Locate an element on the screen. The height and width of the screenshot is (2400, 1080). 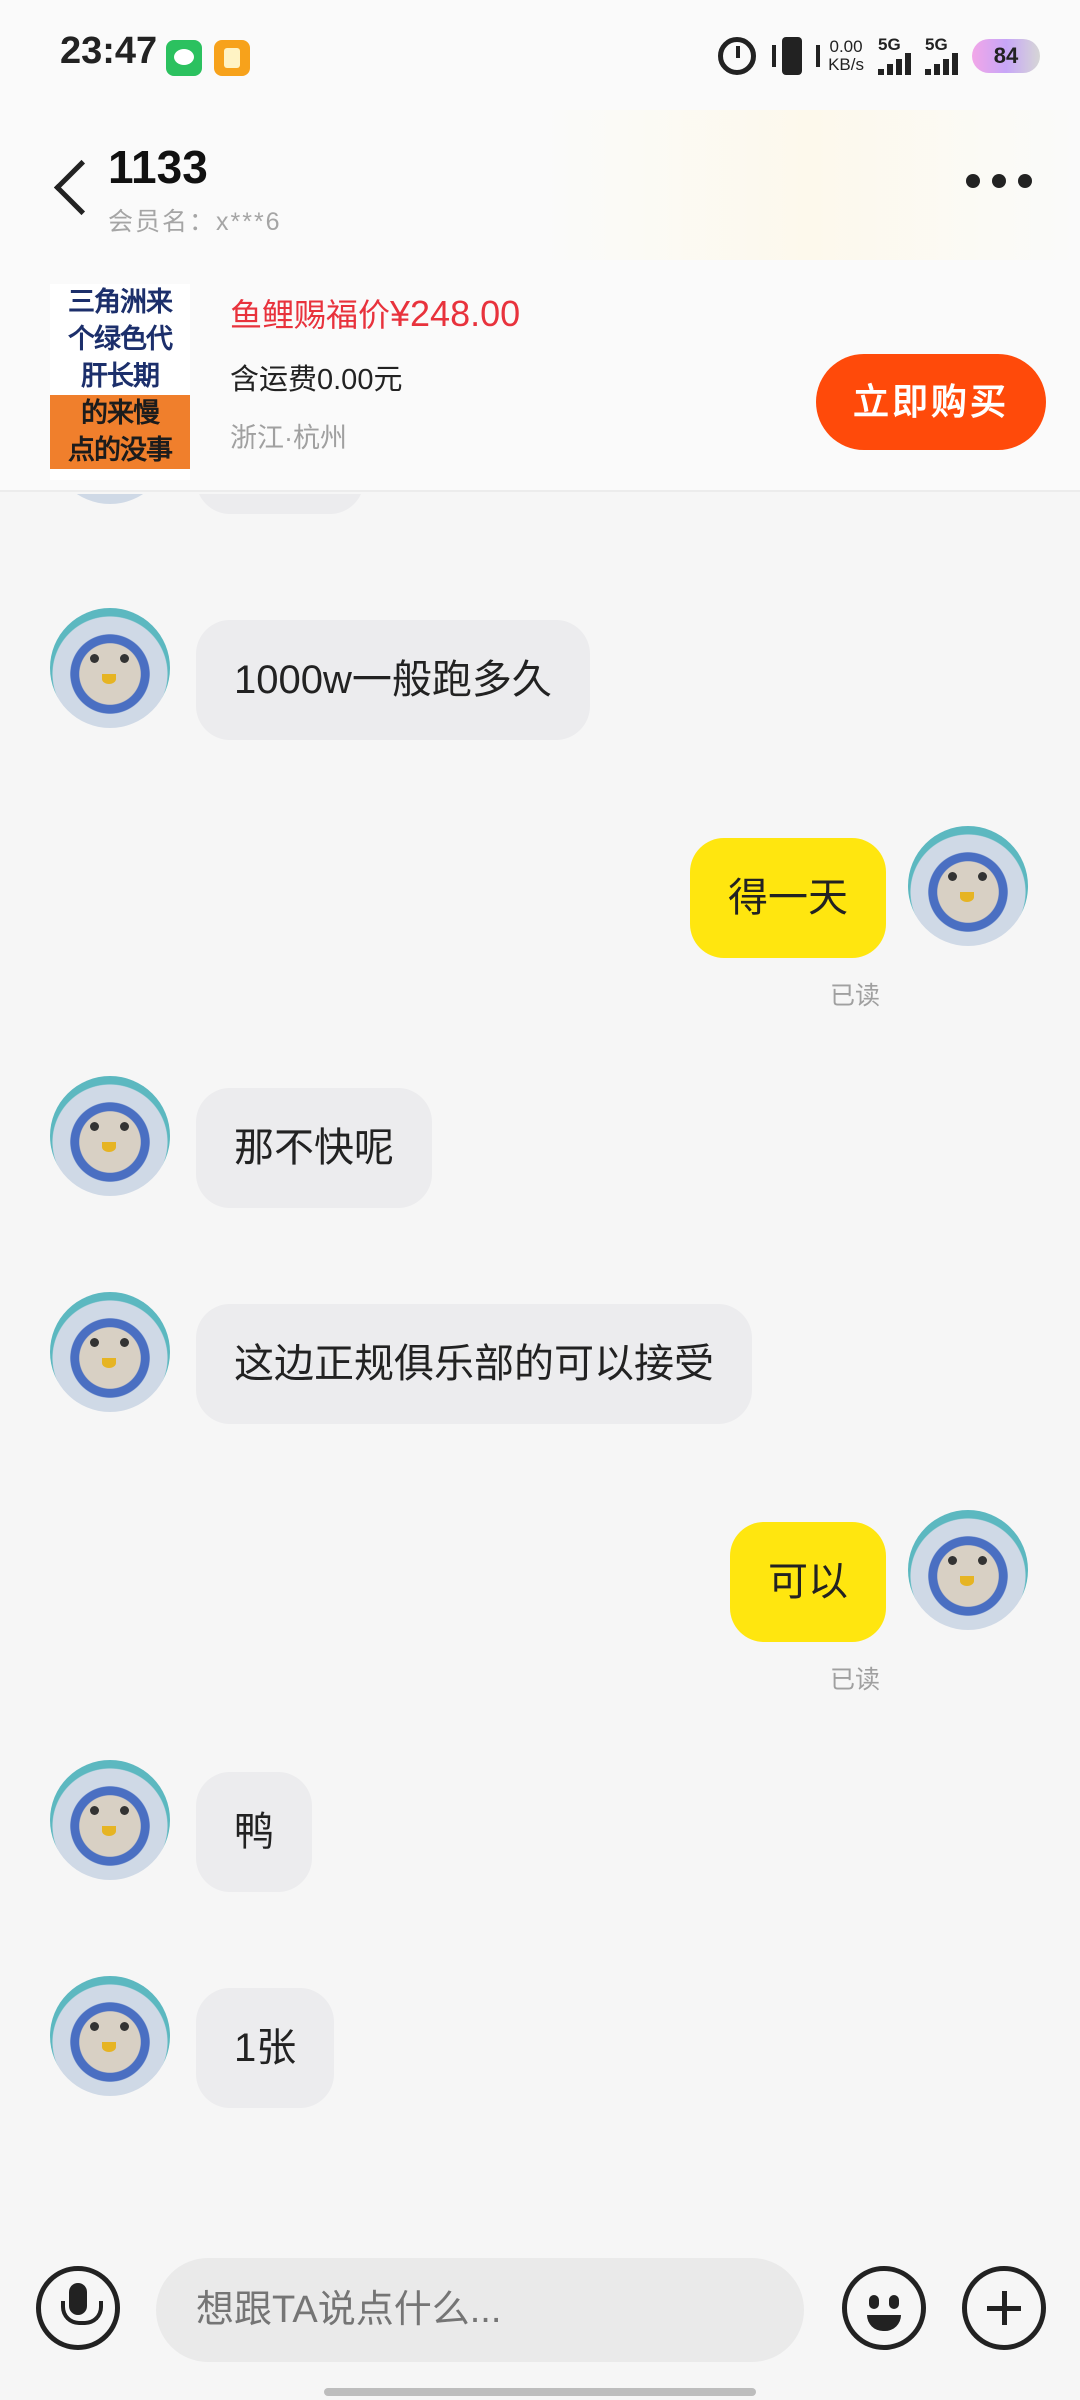
message-bubble-incoming: 1000w一般跑多久 is located at coordinates (393, 680).